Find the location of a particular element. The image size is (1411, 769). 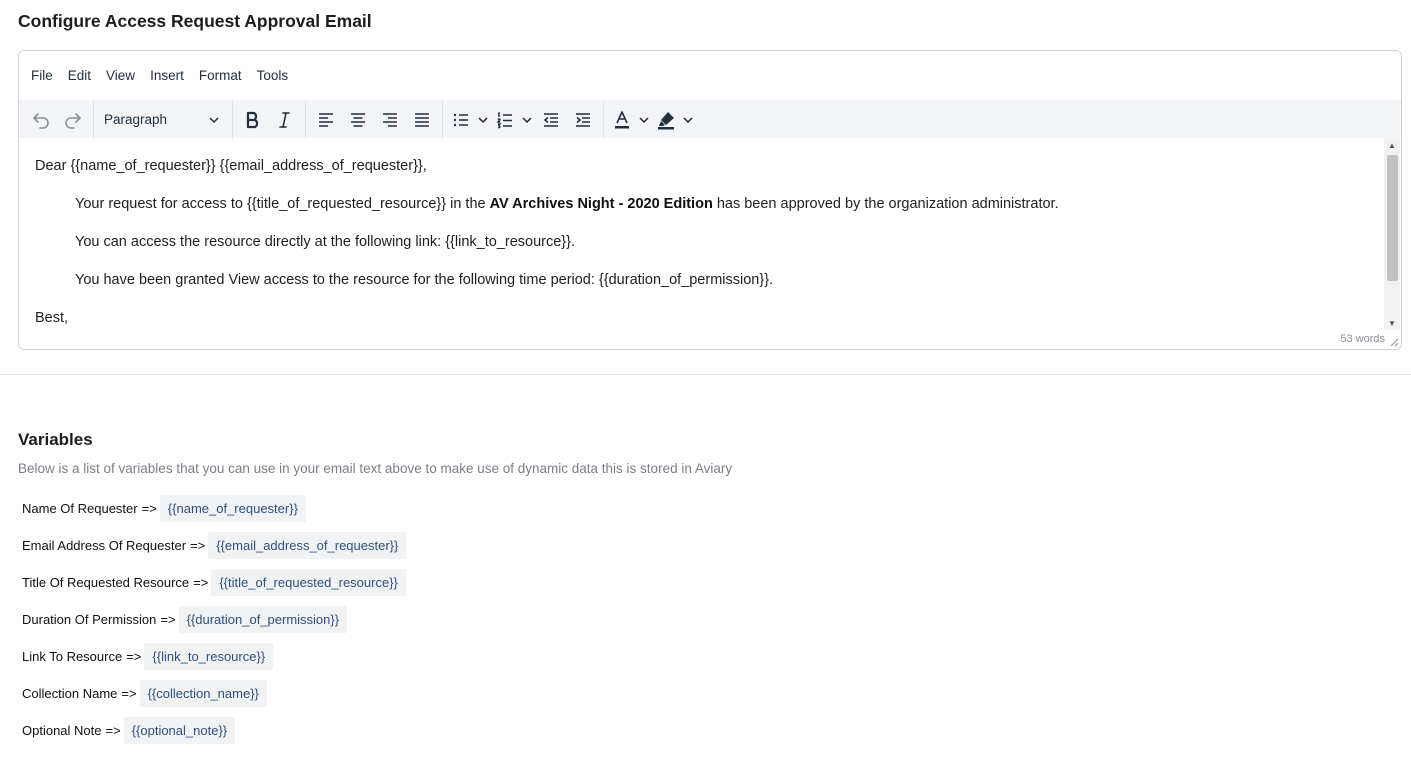

collection-name-bold: AV Archives Night - 2020 Edition is located at coordinates (601, 204).